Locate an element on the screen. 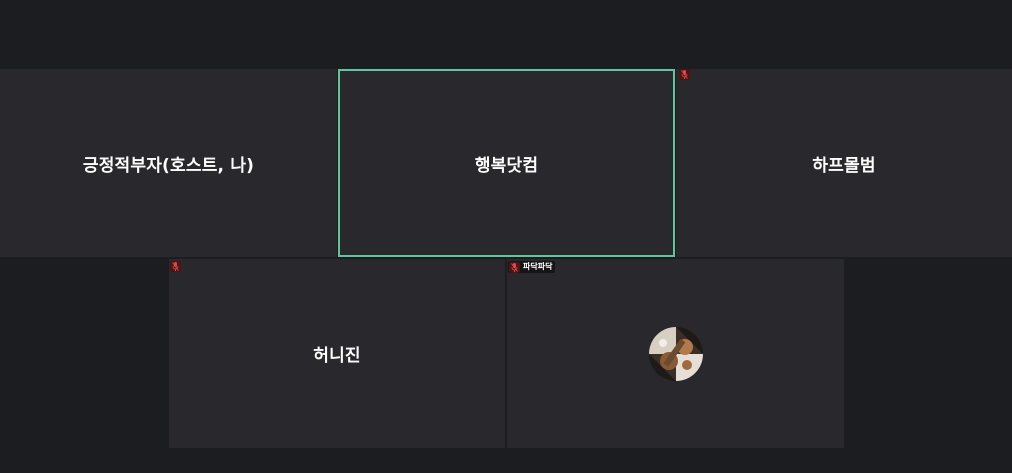 This screenshot has height=473, width=1012. participant-tile-4: 허니진 is located at coordinates (337, 353).